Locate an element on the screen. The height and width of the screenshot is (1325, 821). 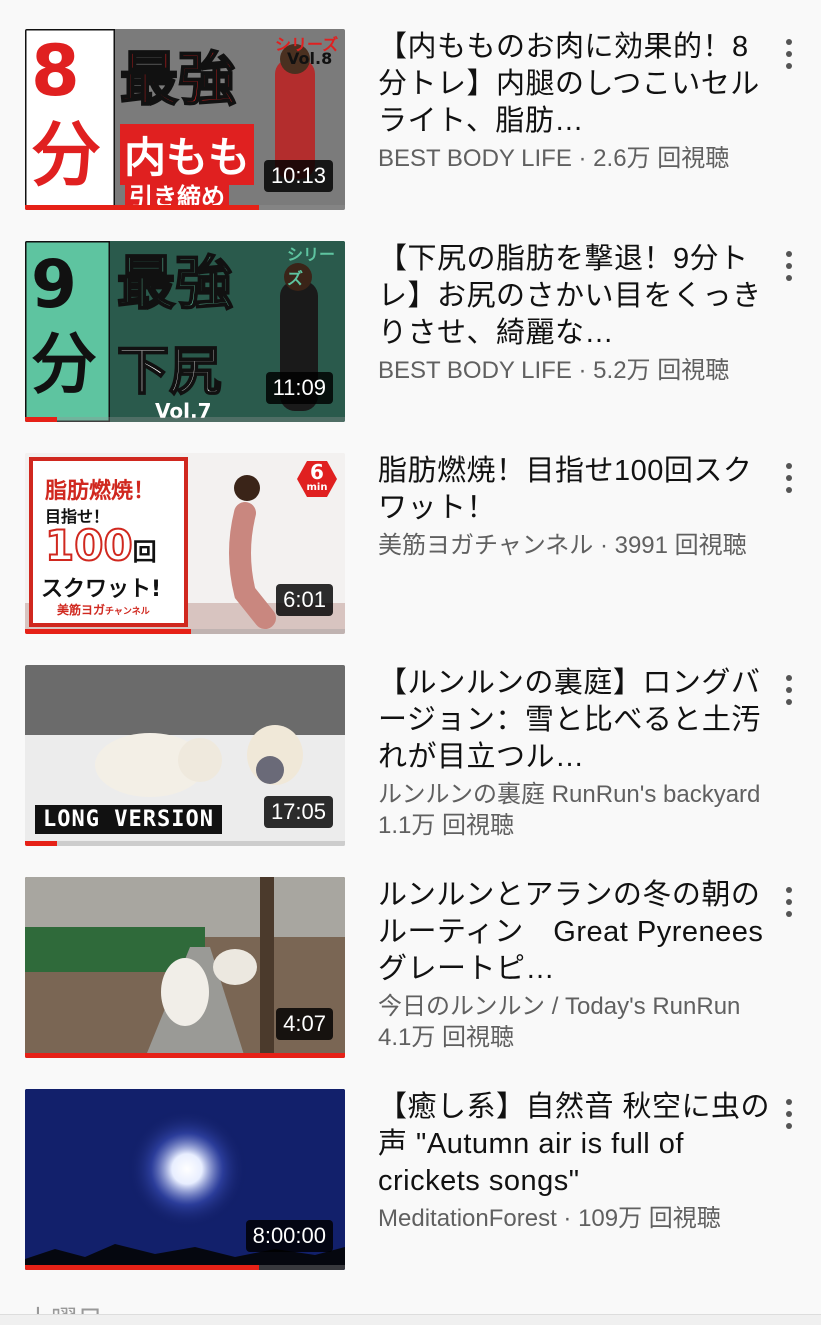
video-duration: 6:01 is located at coordinates (304, 600).